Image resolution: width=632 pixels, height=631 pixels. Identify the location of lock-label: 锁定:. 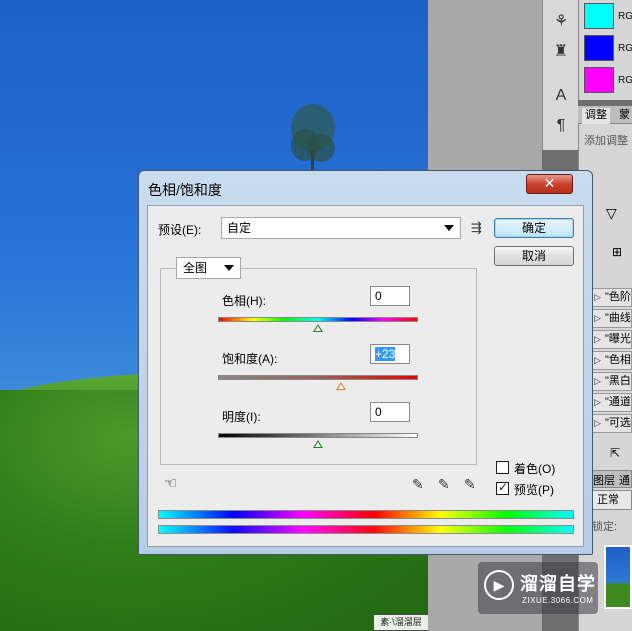
(605, 527).